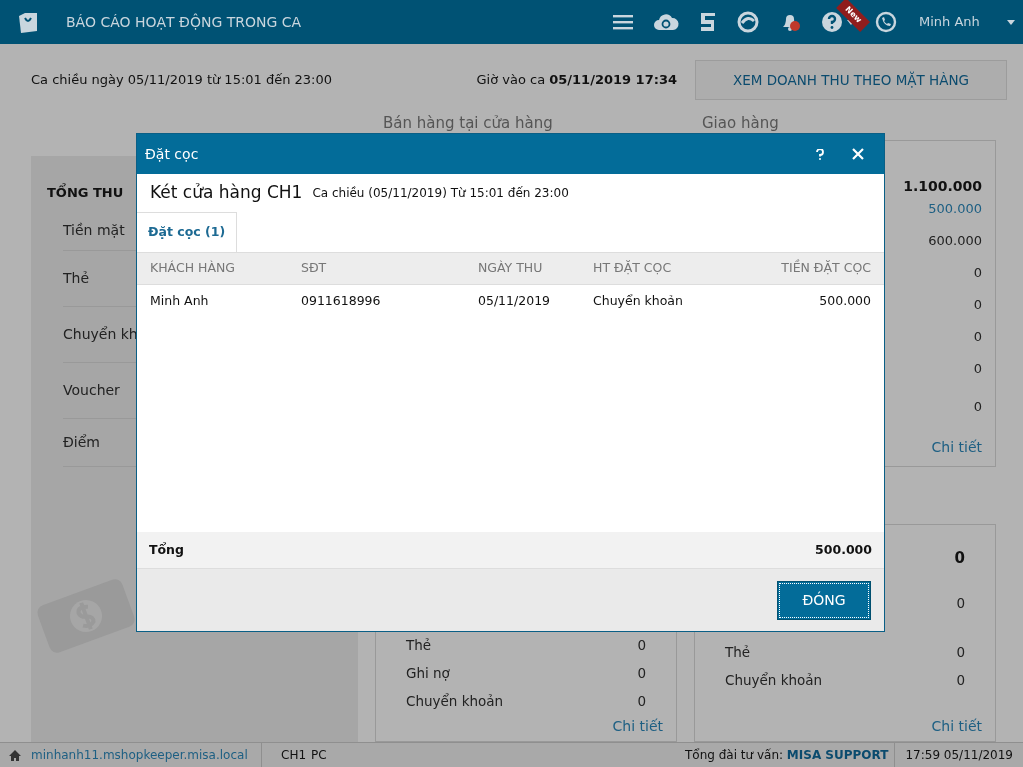 The image size is (1023, 767). What do you see at coordinates (91, 390) in the screenshot?
I see `row-label: Voucher` at bounding box center [91, 390].